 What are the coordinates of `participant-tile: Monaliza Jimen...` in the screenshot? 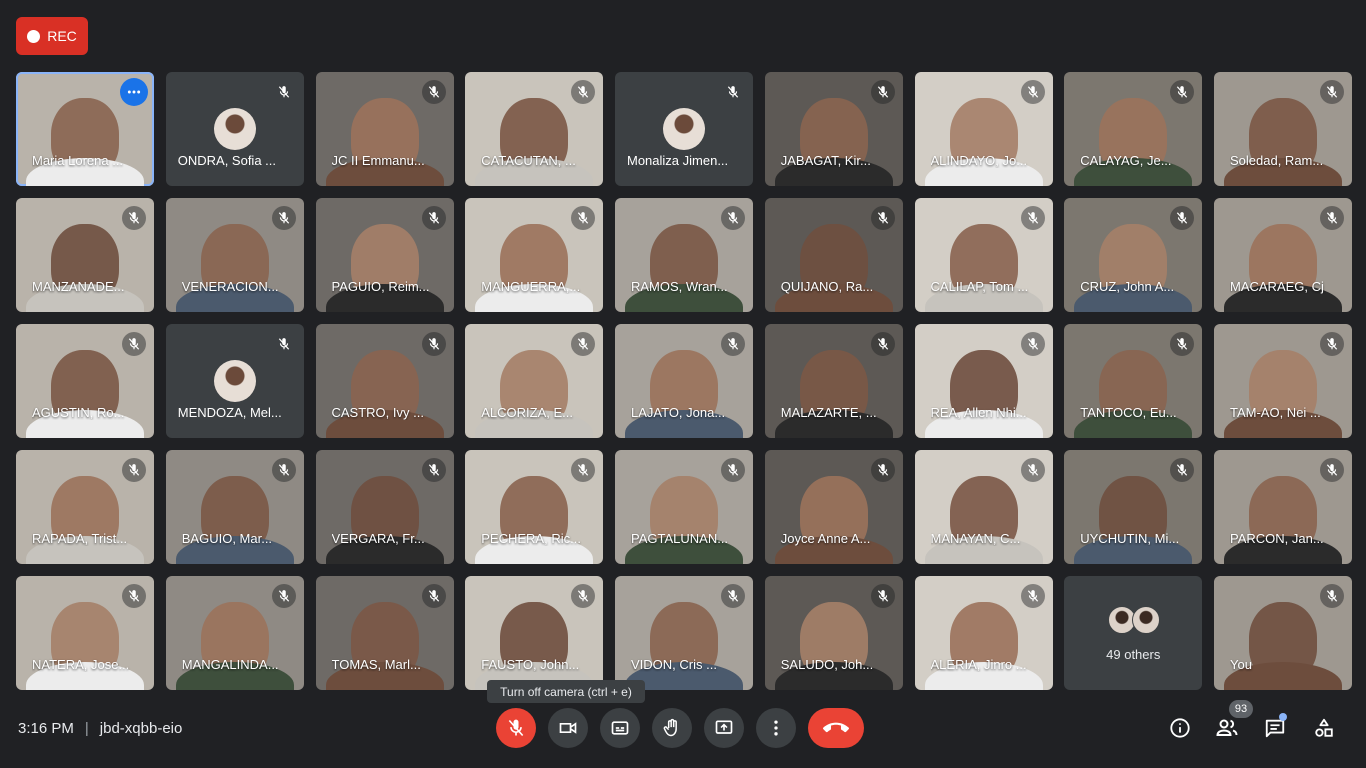 It's located at (684, 129).